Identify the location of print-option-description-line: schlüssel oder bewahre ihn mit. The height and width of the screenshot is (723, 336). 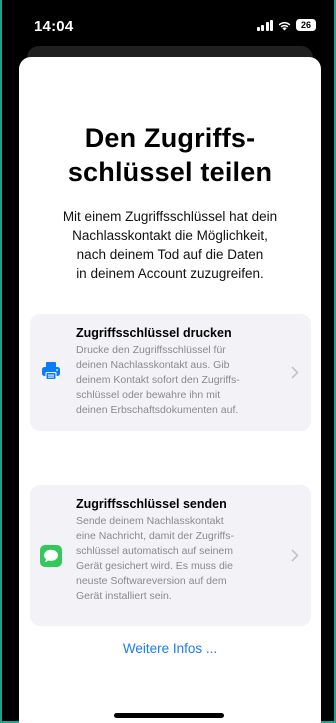
(148, 395).